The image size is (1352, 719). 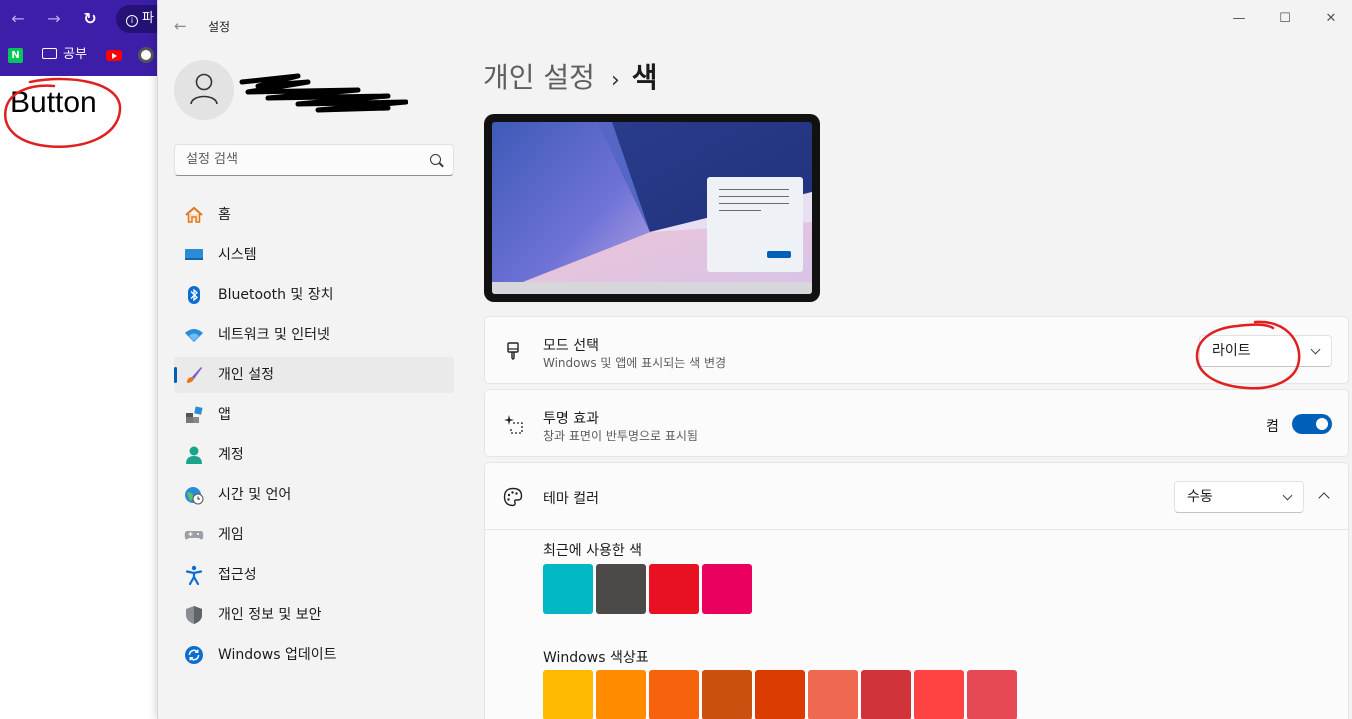 I want to click on transparency-description: 창과 표면이 반투명으로 표시됨, so click(x=620, y=436).